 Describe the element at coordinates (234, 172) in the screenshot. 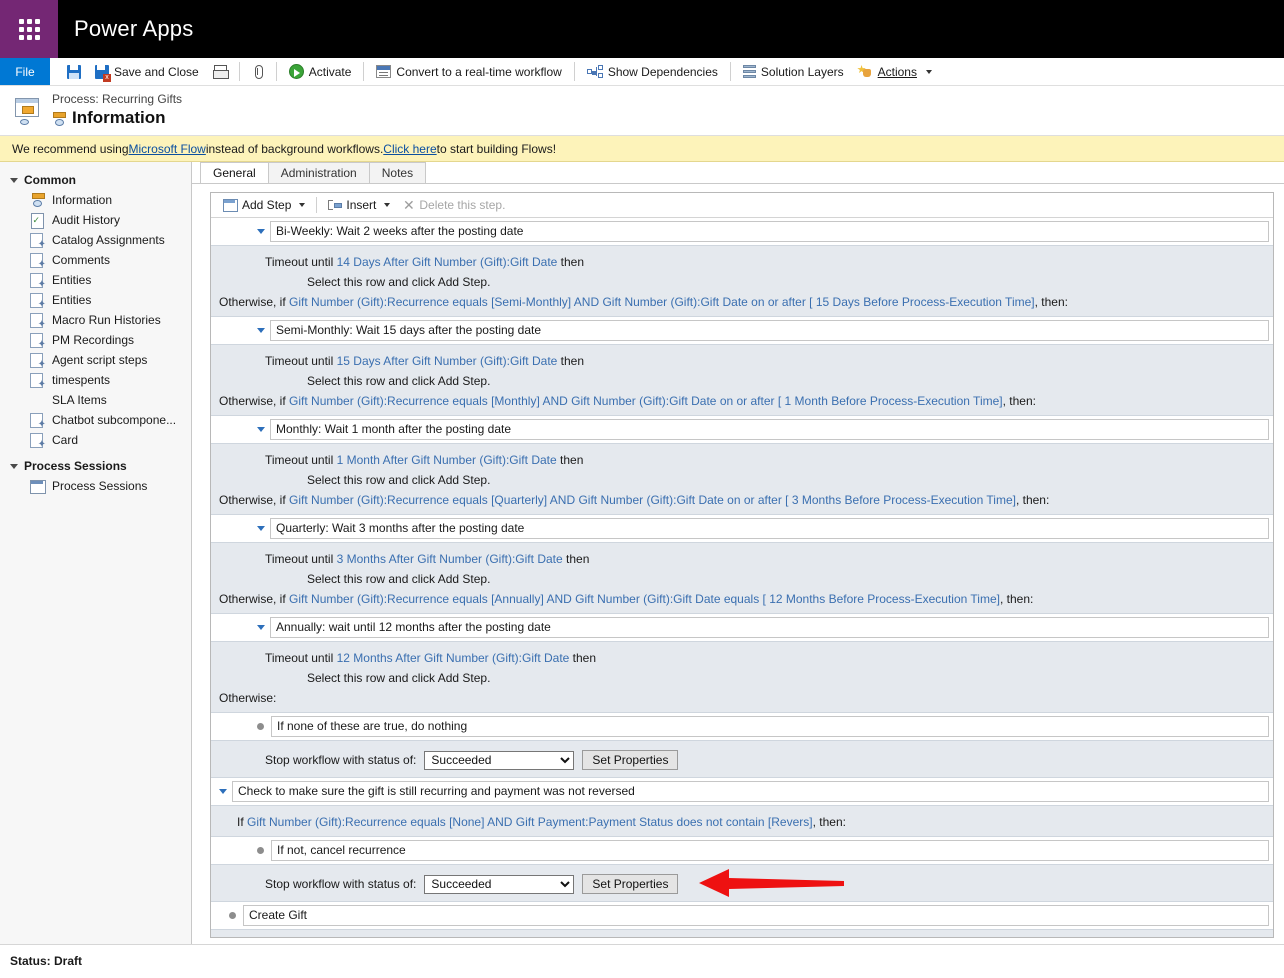

I see `tab-general: General` at that location.